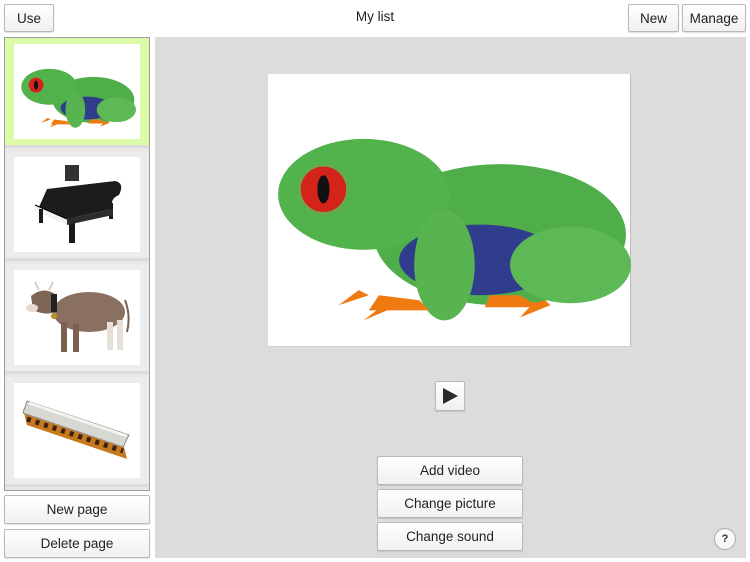  Describe the element at coordinates (714, 18) in the screenshot. I see `manage-button: Manage` at that location.